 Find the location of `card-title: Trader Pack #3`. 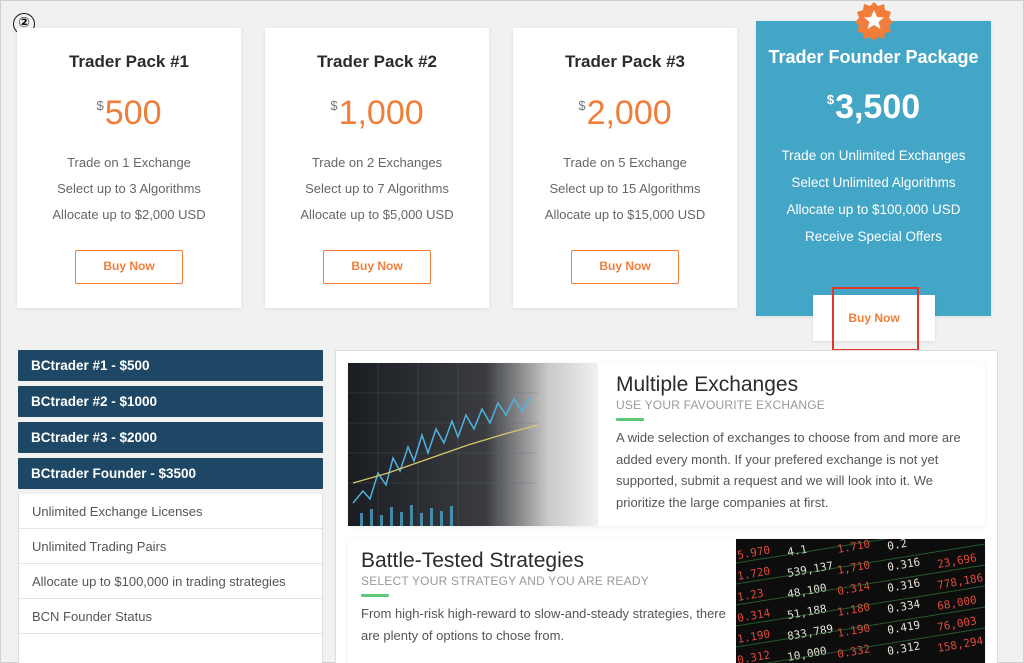

card-title: Trader Pack #3 is located at coordinates (625, 61).